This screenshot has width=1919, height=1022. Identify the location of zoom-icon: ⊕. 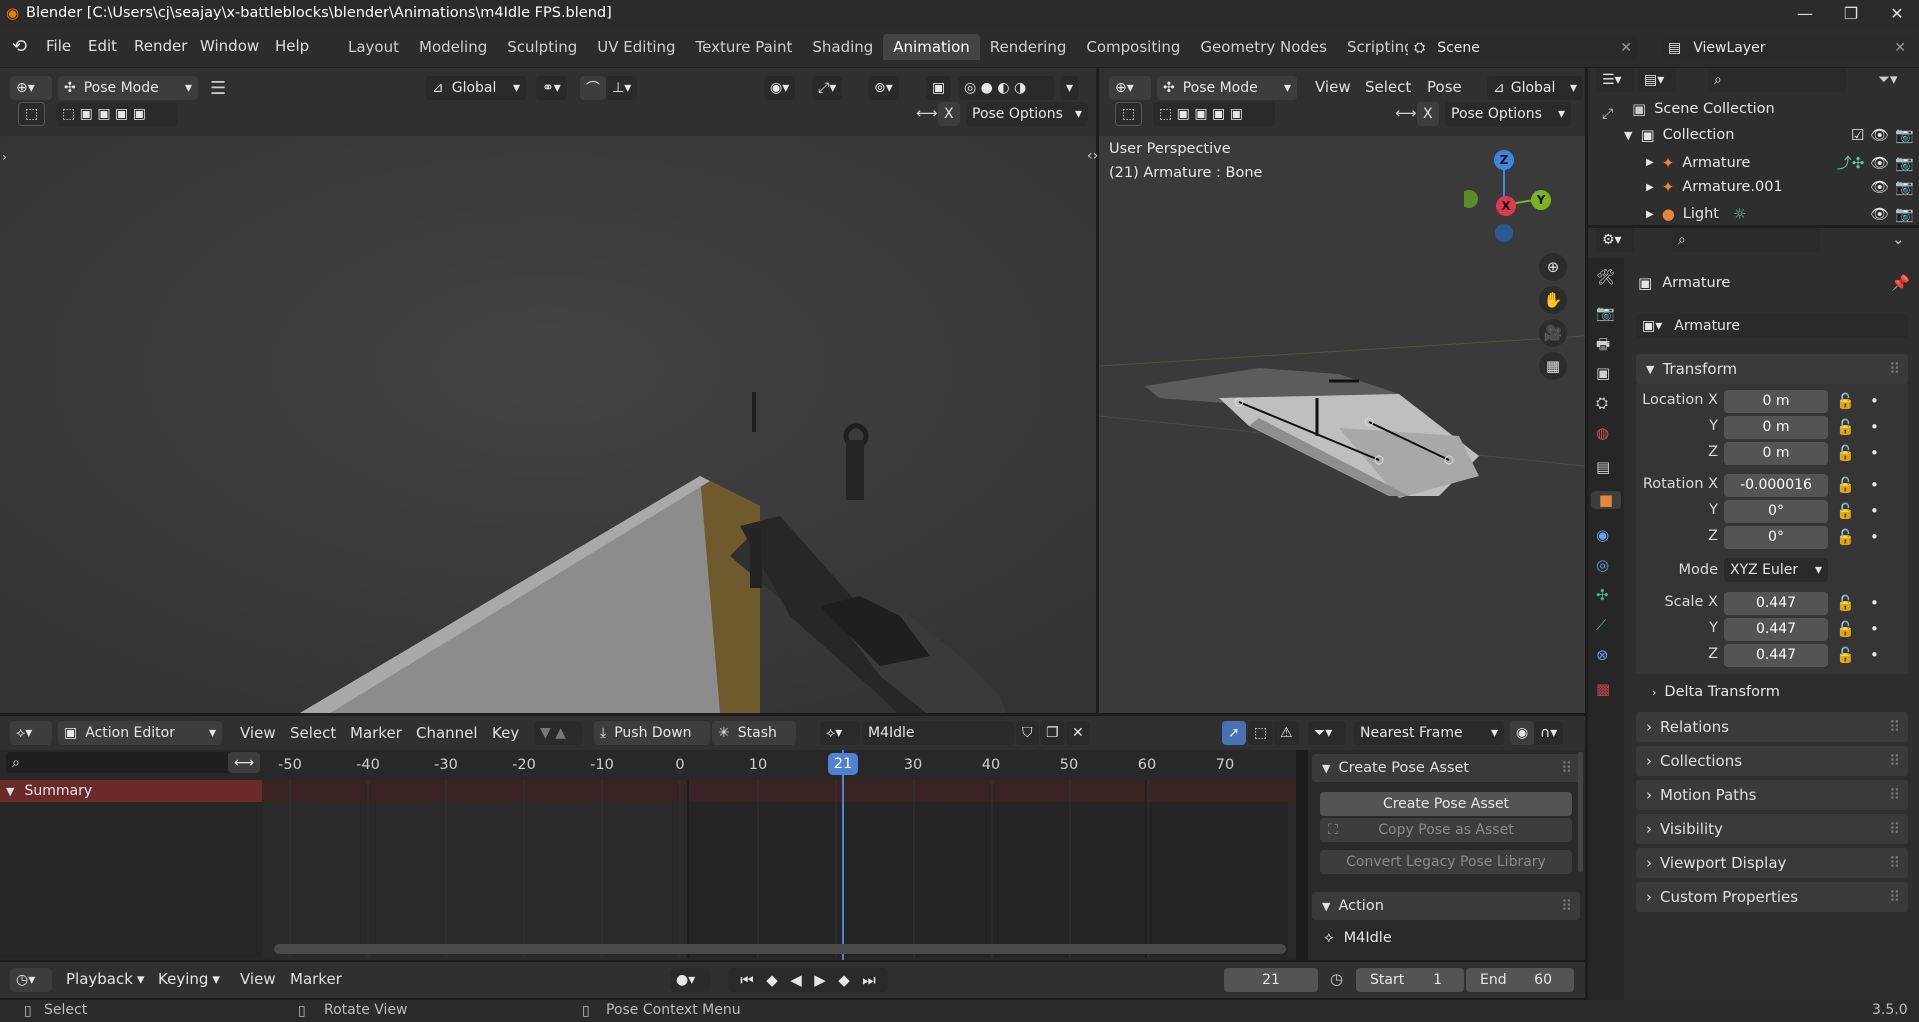
(1553, 267).